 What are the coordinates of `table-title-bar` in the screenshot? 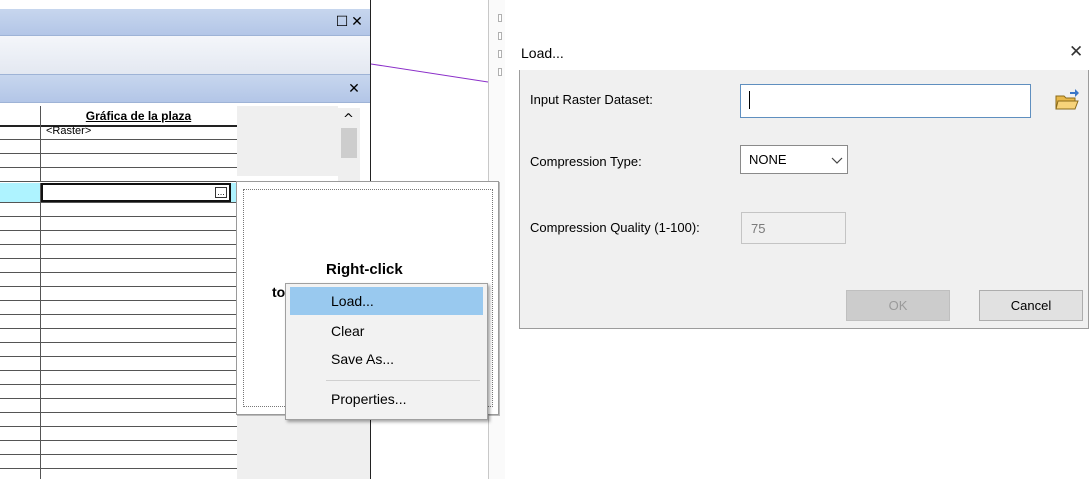 It's located at (185, 88).